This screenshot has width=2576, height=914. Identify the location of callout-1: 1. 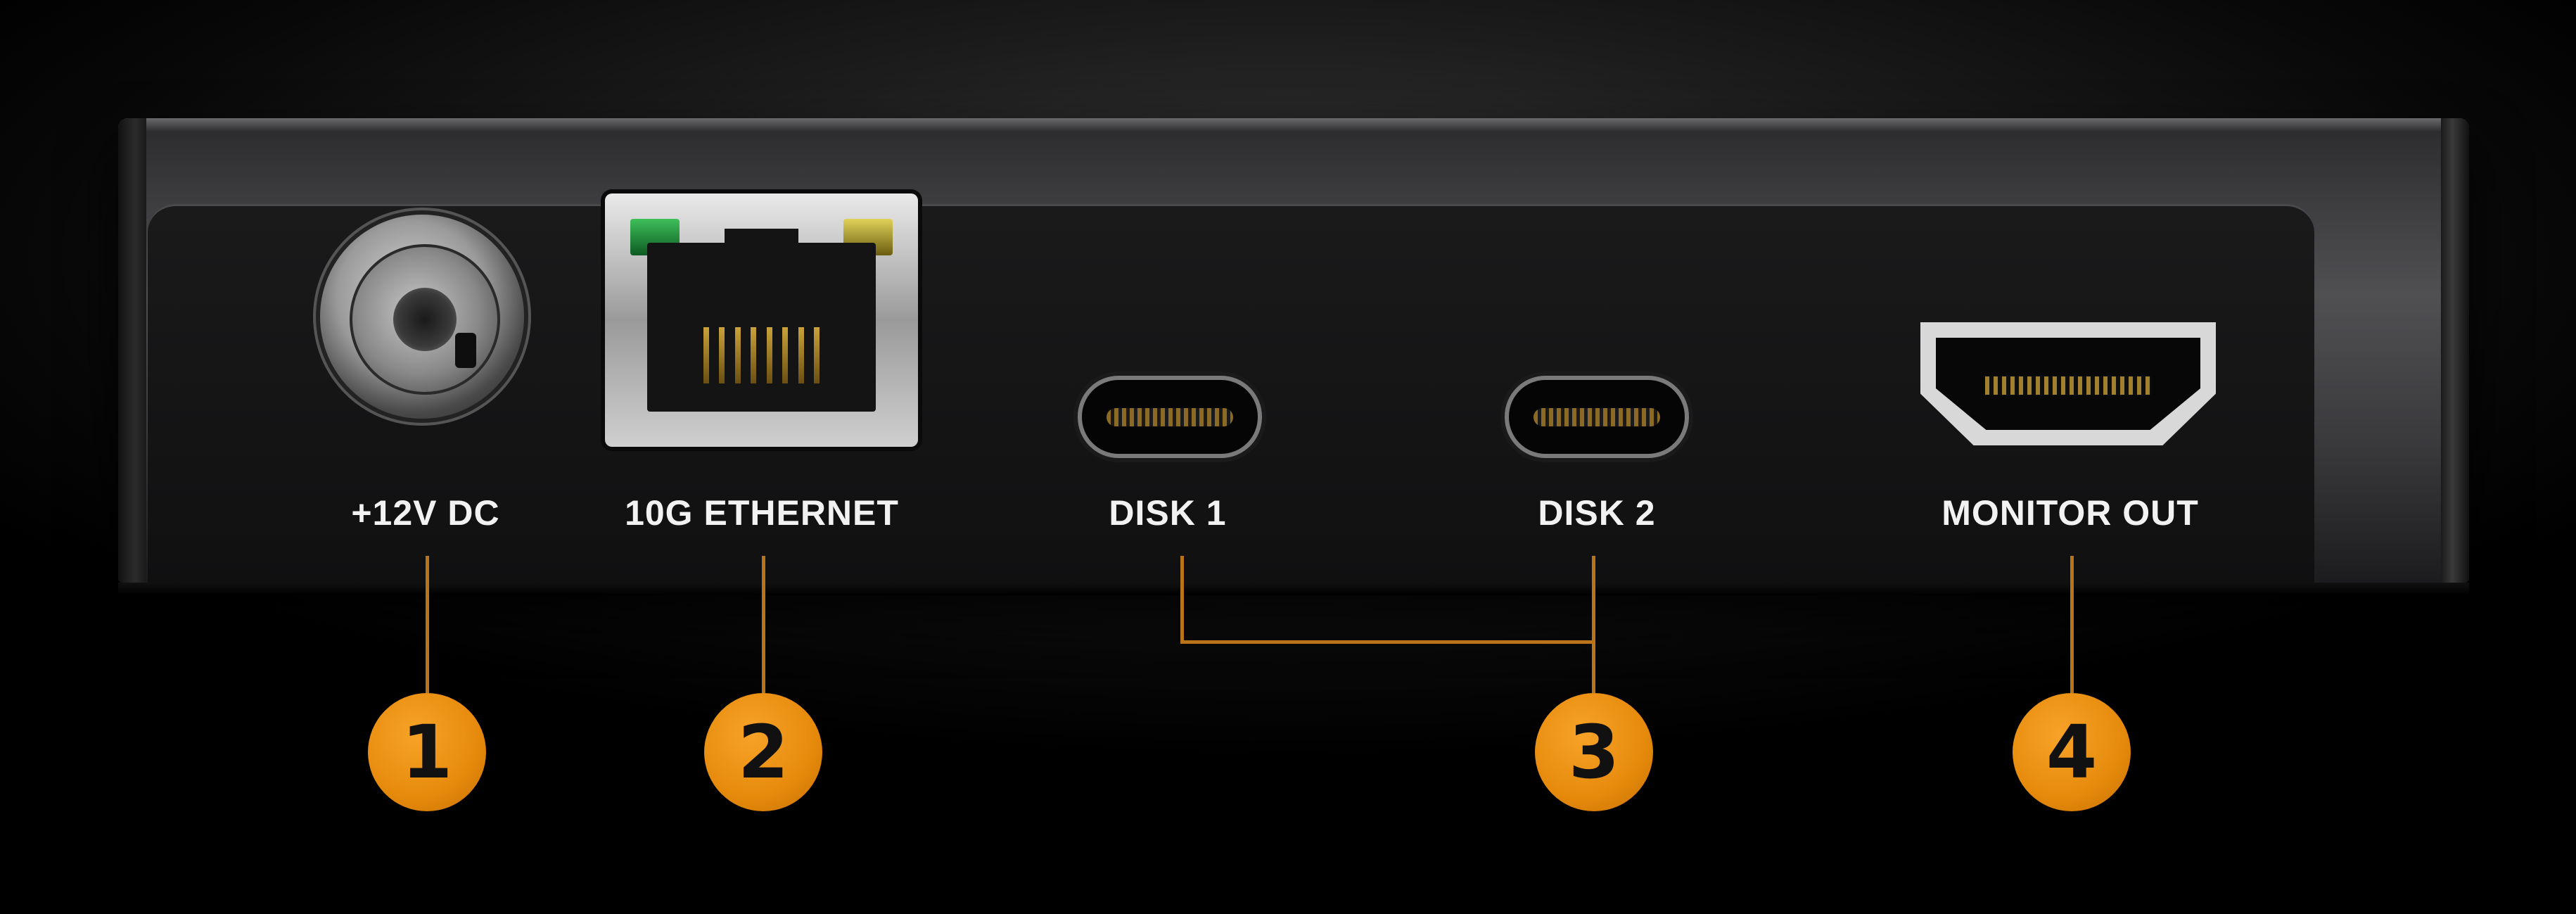
(427, 752).